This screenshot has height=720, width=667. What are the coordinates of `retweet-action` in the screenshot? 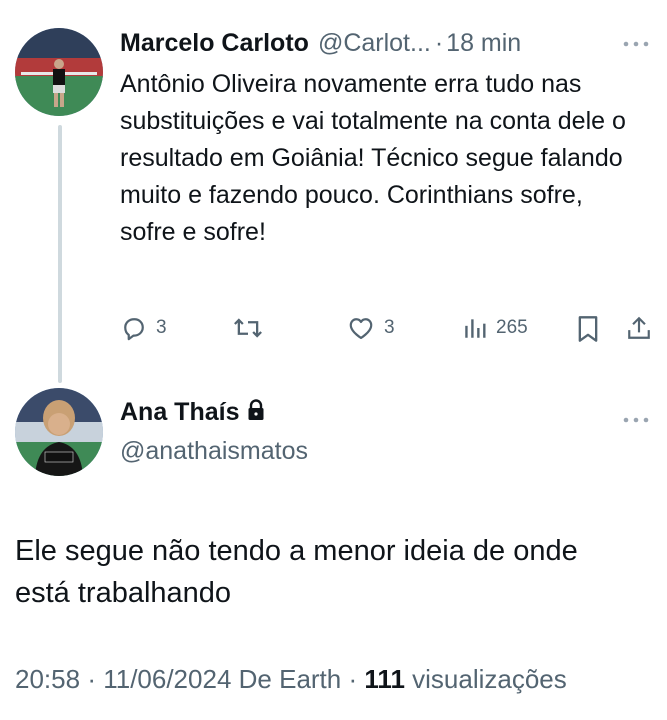 It's located at (252, 328).